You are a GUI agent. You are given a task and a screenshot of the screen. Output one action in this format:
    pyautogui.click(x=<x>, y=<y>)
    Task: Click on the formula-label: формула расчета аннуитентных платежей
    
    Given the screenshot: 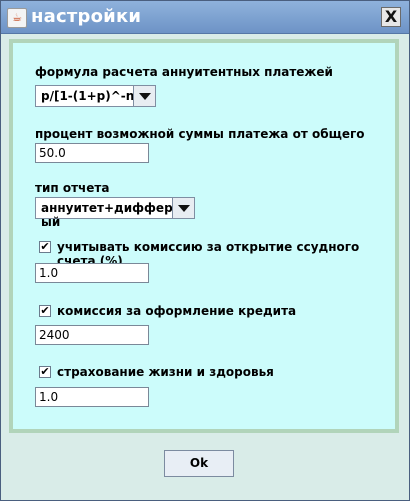 What is the action you would take?
    pyautogui.click(x=184, y=72)
    